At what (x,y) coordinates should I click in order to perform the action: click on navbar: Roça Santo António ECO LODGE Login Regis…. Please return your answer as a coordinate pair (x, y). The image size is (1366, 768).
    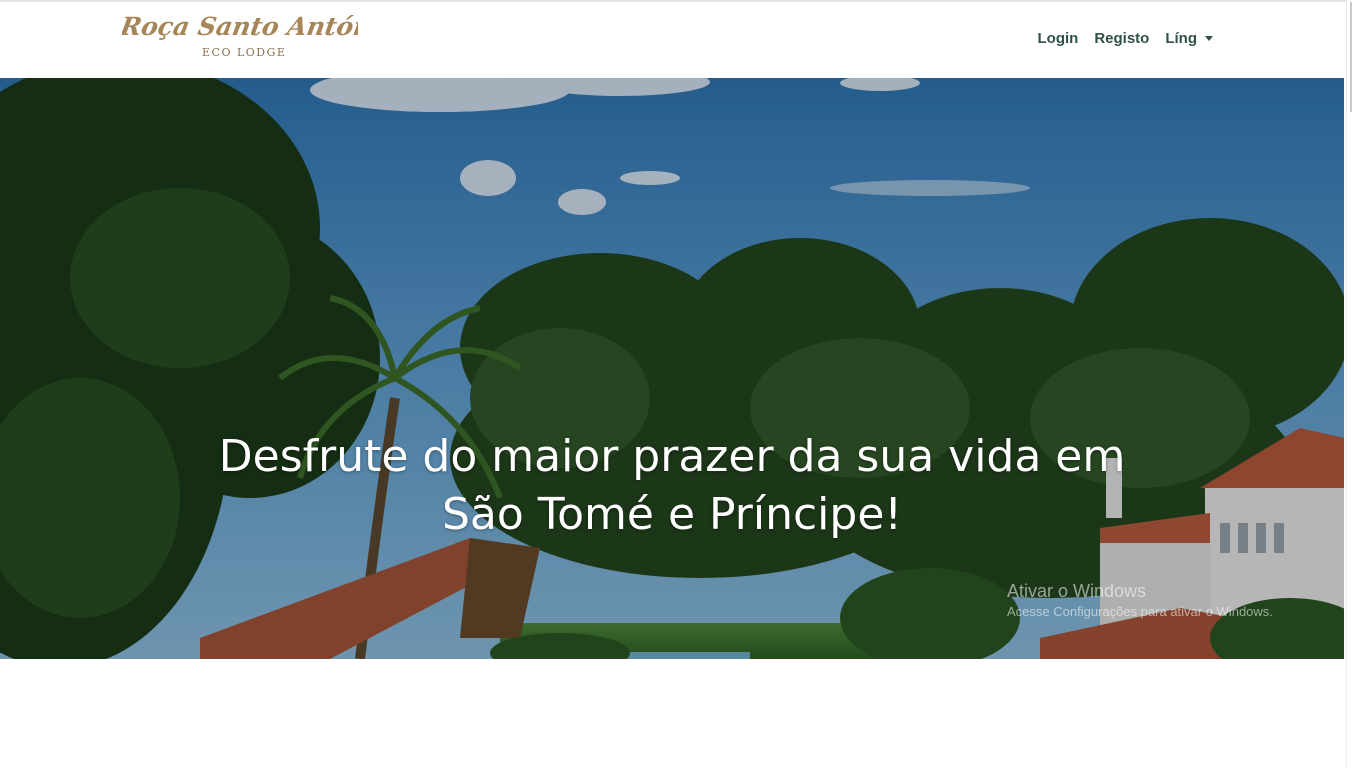
    Looking at the image, I should click on (673, 40).